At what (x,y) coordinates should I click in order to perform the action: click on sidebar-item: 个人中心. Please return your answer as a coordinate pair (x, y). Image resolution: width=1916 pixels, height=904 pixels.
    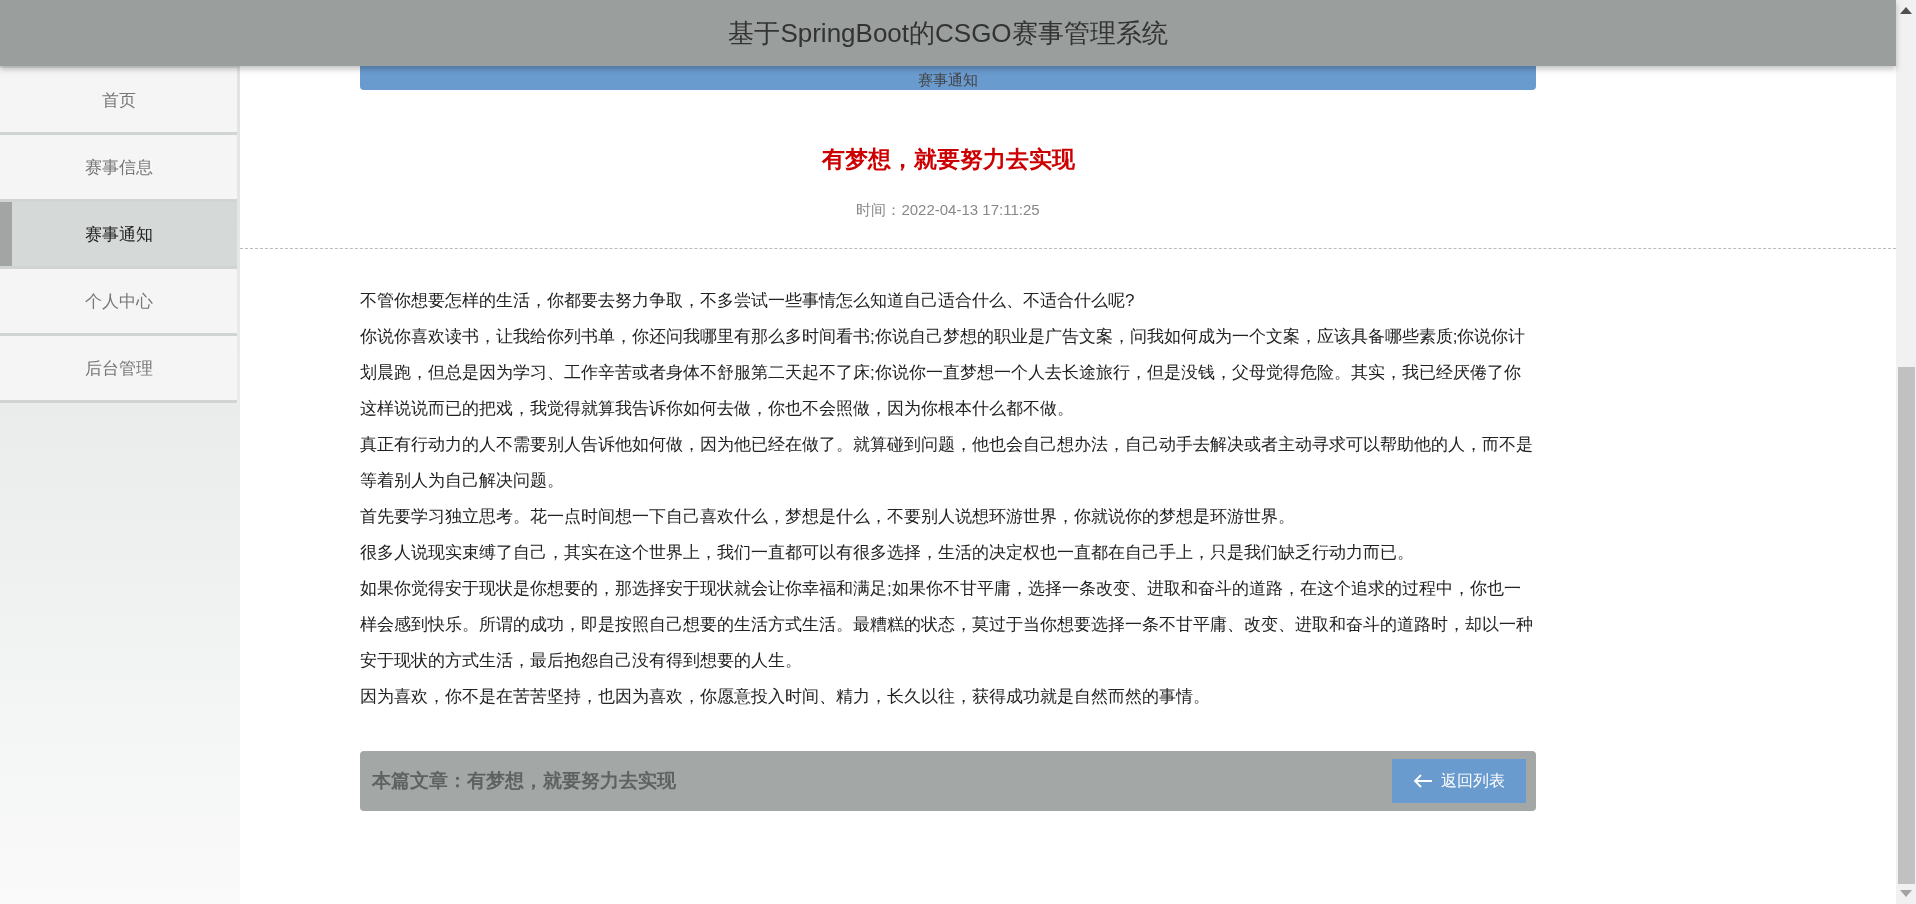
    Looking at the image, I should click on (118, 301).